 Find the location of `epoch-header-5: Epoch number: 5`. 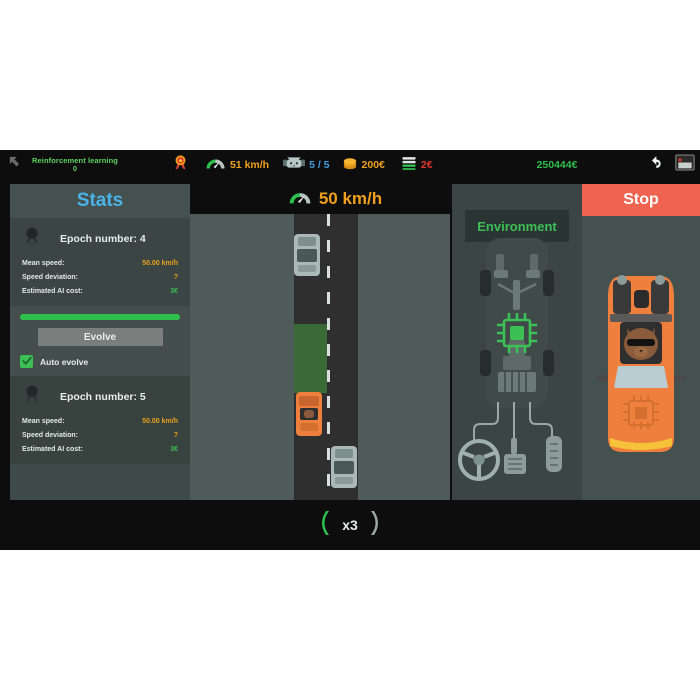

epoch-header-5: Epoch number: 5 is located at coordinates (100, 398).